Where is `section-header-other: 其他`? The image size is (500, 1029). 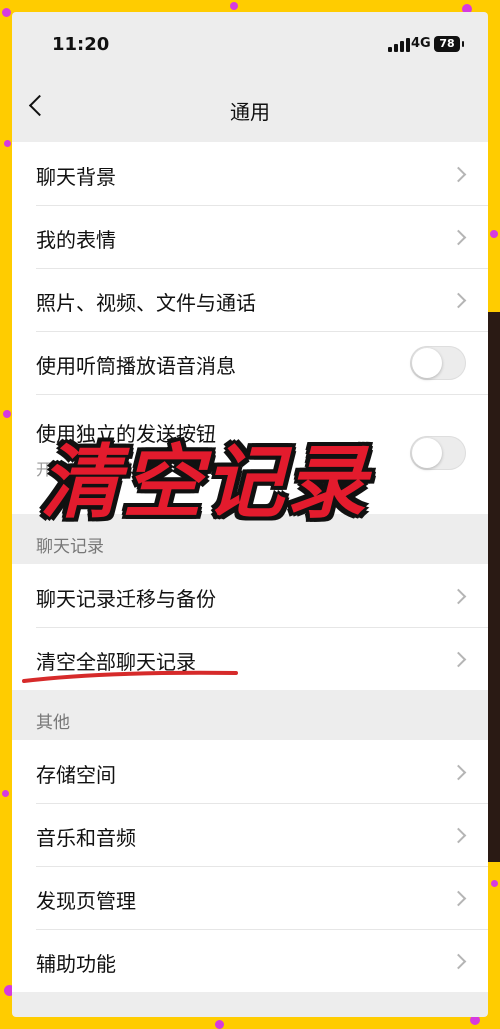
section-header-other: 其他 is located at coordinates (250, 715).